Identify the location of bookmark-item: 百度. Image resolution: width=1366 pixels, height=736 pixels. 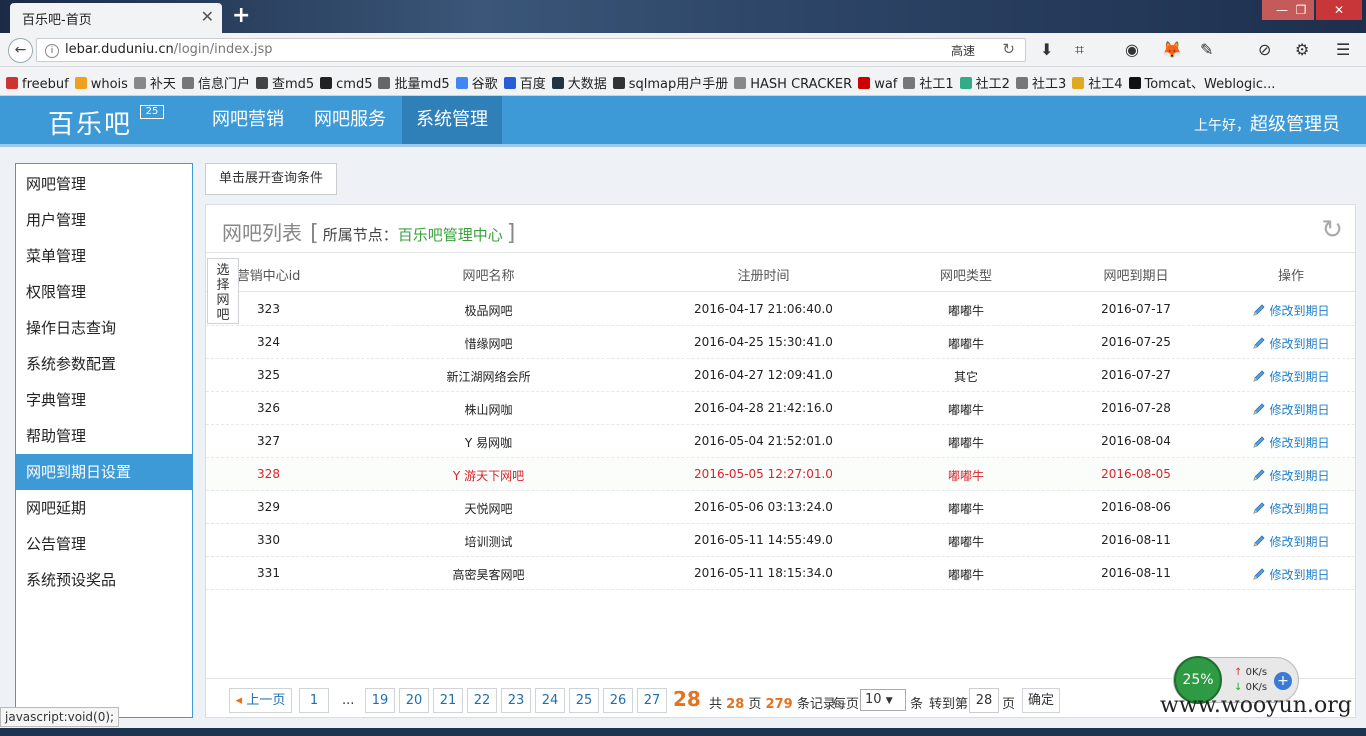
(524, 79).